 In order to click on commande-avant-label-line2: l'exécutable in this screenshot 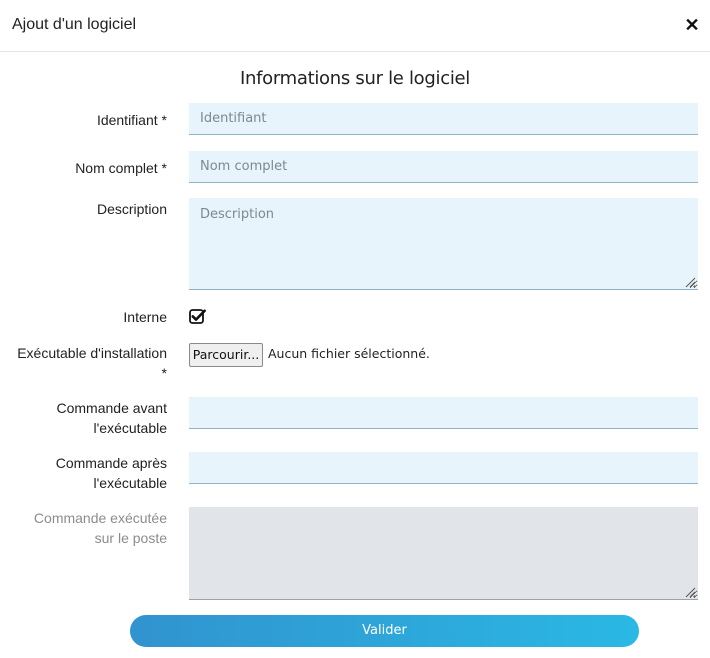, I will do `click(130, 428)`.